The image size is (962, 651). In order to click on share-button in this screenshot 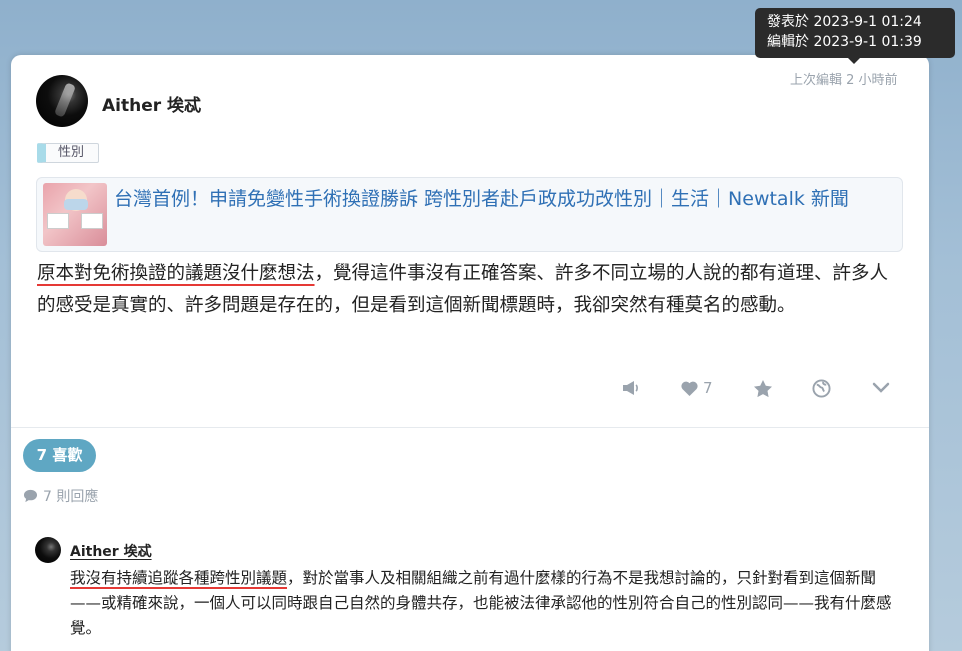, I will do `click(821, 388)`.